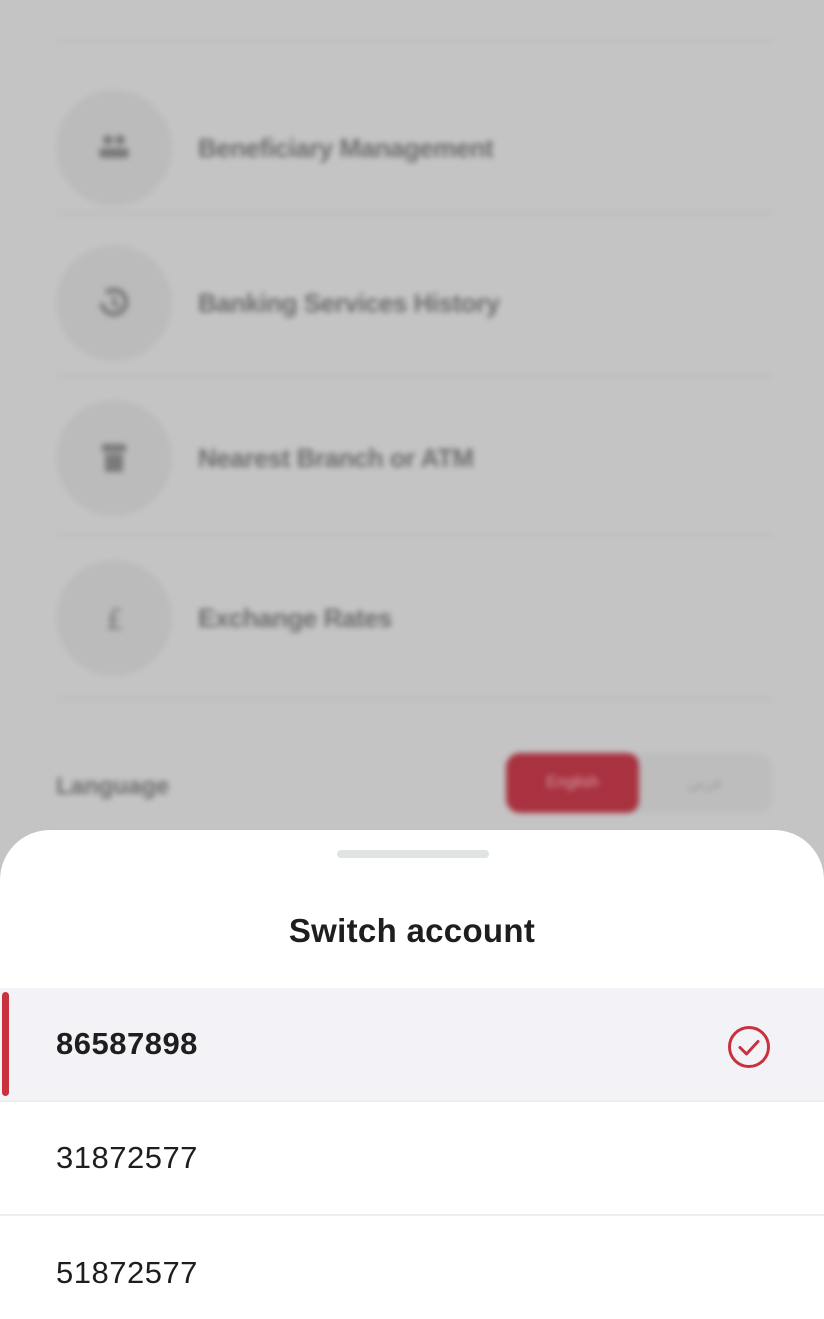  I want to click on language-row: Language English عربي, so click(414, 783).